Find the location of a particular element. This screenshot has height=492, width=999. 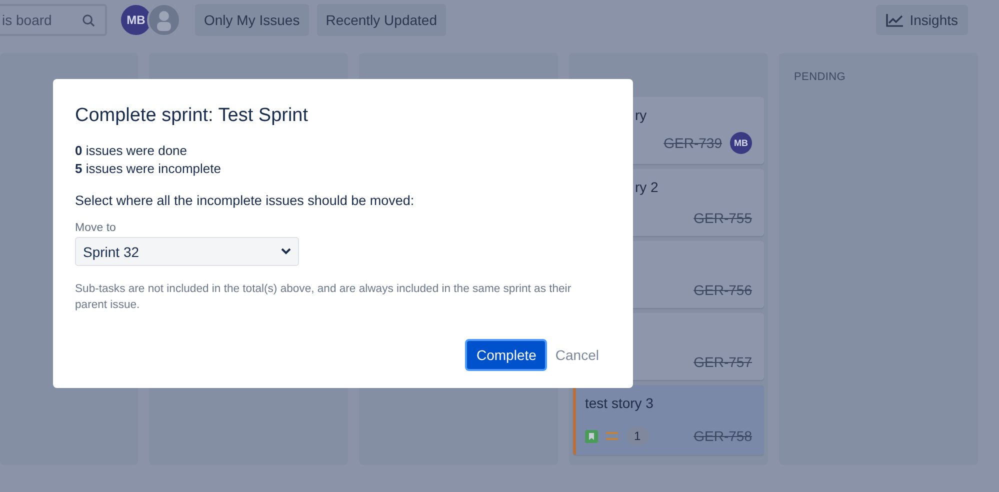

issue-key: GER-756 is located at coordinates (723, 290).